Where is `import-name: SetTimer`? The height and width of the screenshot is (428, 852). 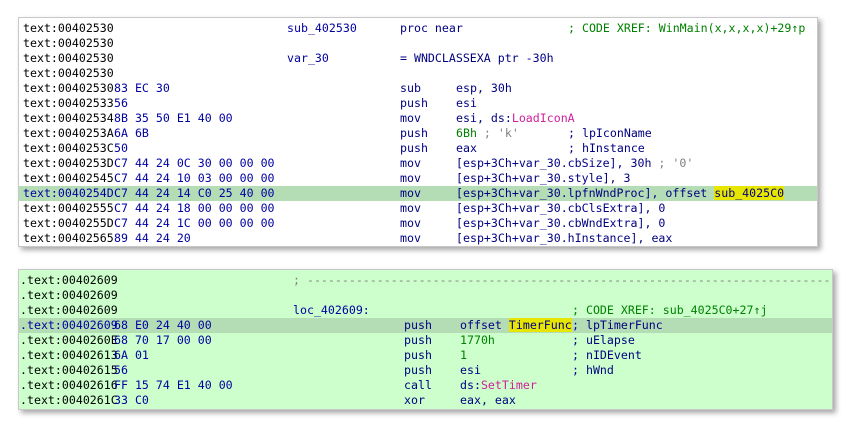
import-name: SetTimer is located at coordinates (509, 385).